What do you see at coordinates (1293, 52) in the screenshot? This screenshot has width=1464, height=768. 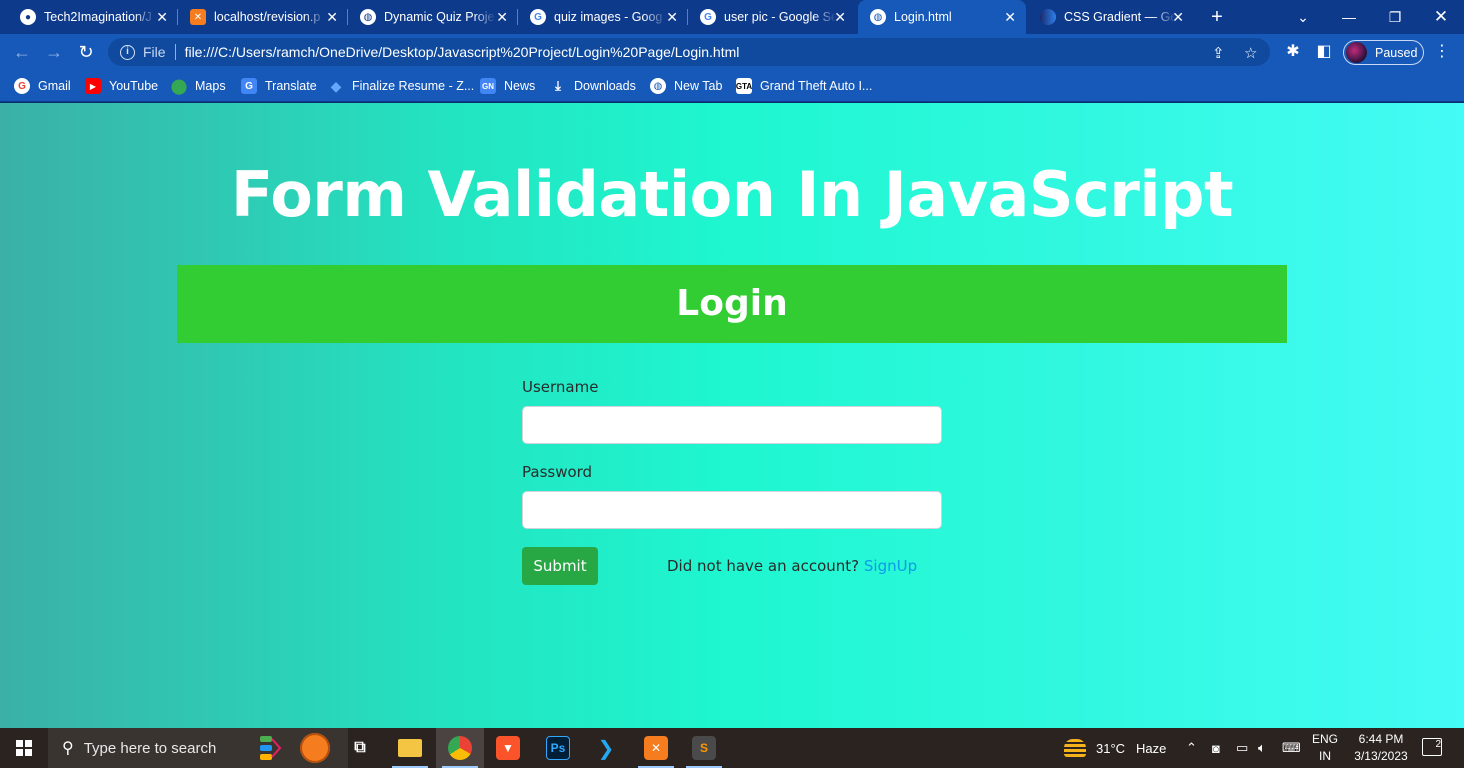 I see `extensions-icon: ✱` at bounding box center [1293, 52].